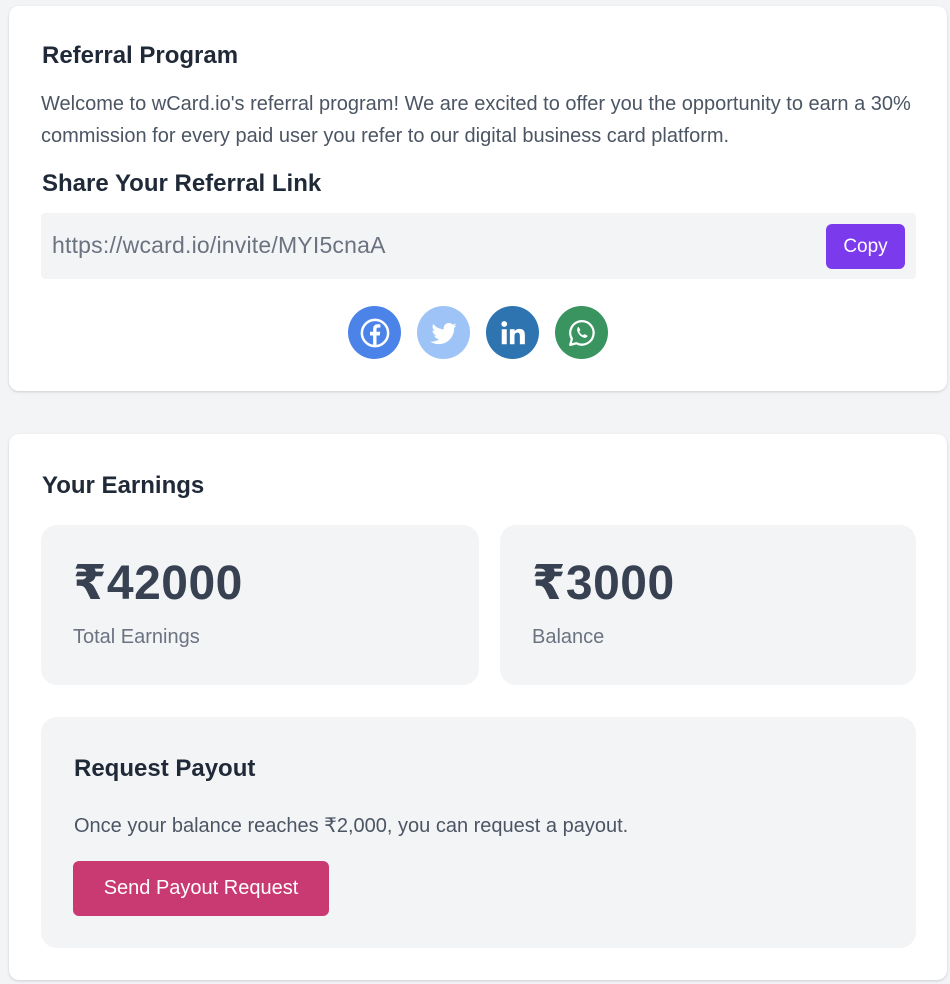 The width and height of the screenshot is (950, 984). I want to click on share-link-title: Share Your Referral Link, so click(182, 183).